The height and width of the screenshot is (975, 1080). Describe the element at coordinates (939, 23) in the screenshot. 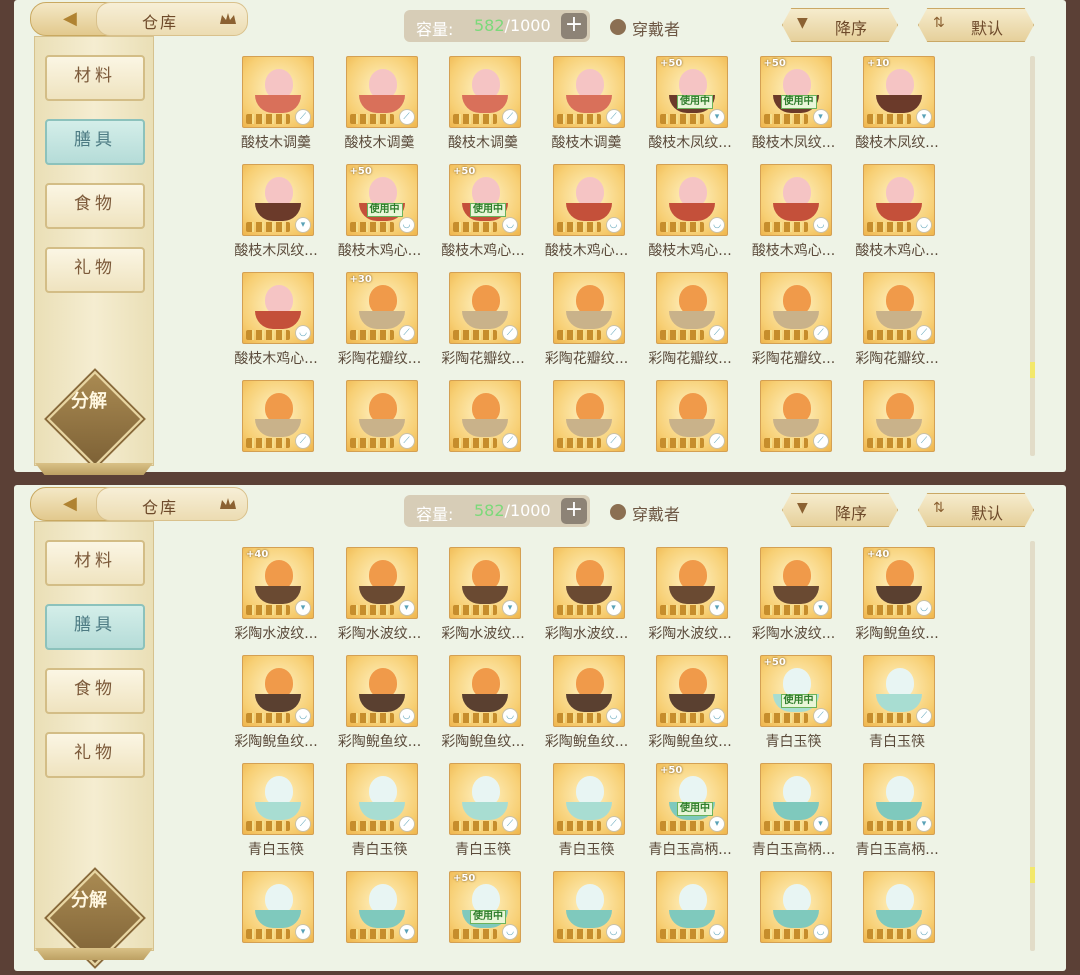

I see `sort-arrows-icon: ⇅` at that location.